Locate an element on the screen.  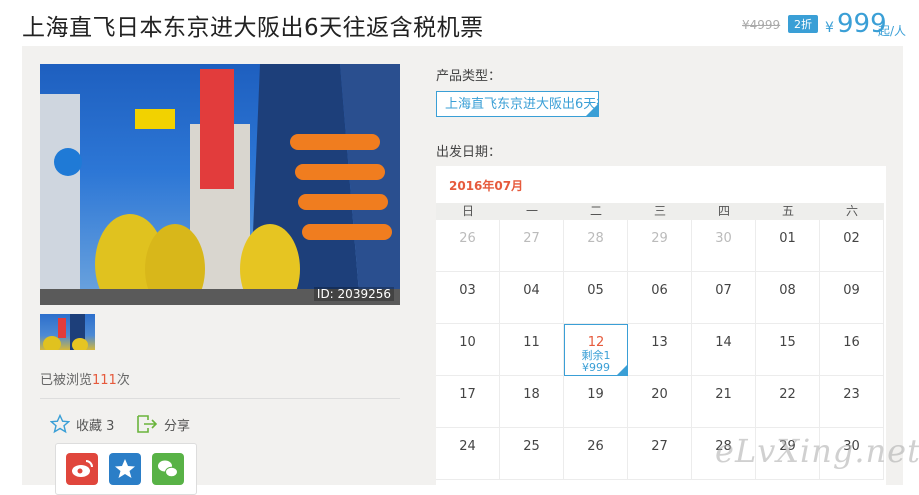
photo-thumbnail is located at coordinates (67, 332).